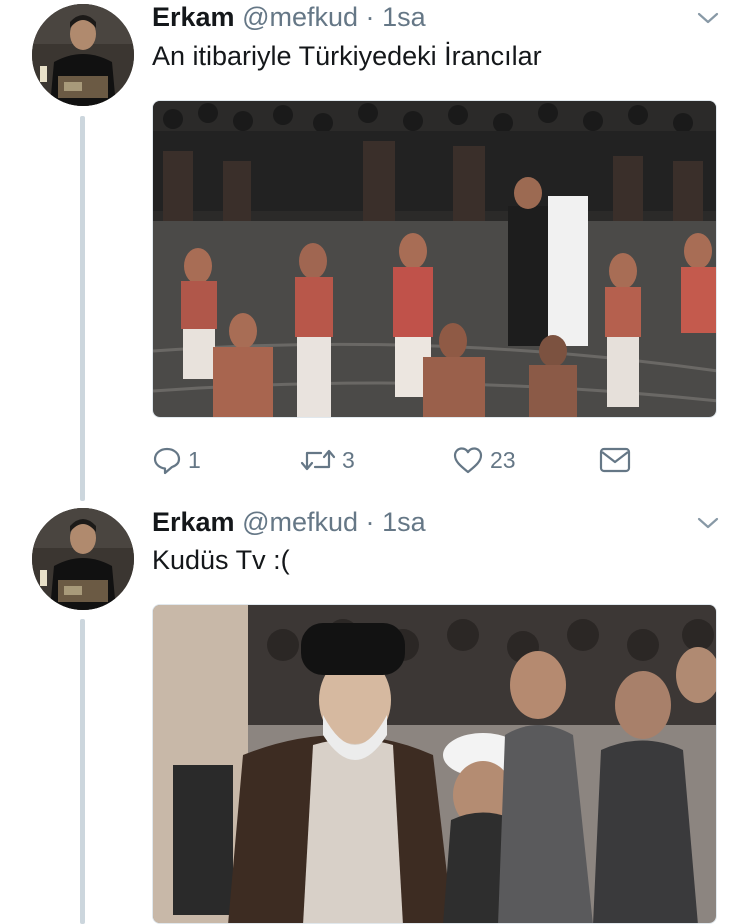  I want to click on tweet-actions: 1 3 23, so click(392, 460).